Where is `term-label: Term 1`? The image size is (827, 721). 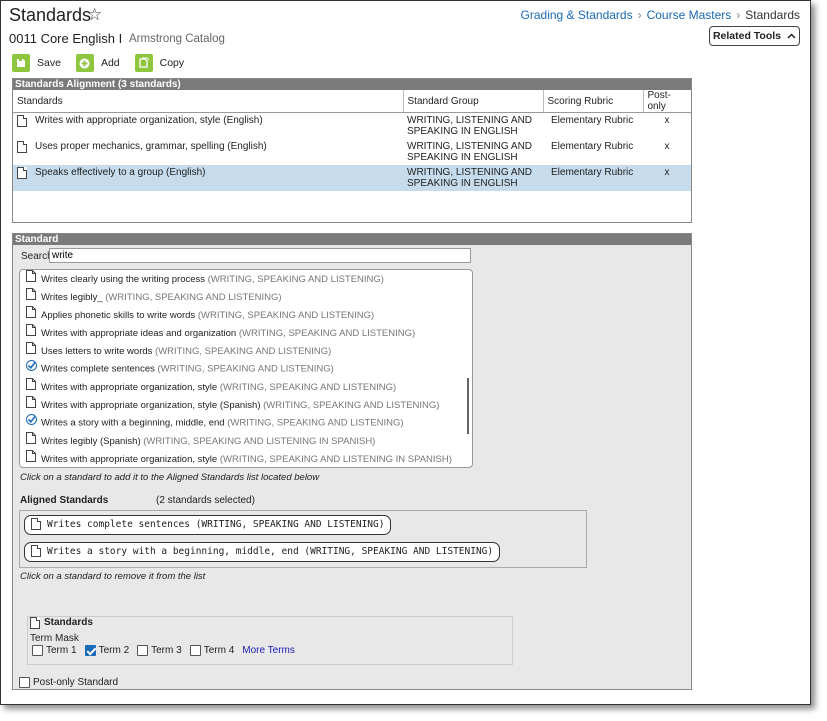
term-label: Term 1 is located at coordinates (61, 650).